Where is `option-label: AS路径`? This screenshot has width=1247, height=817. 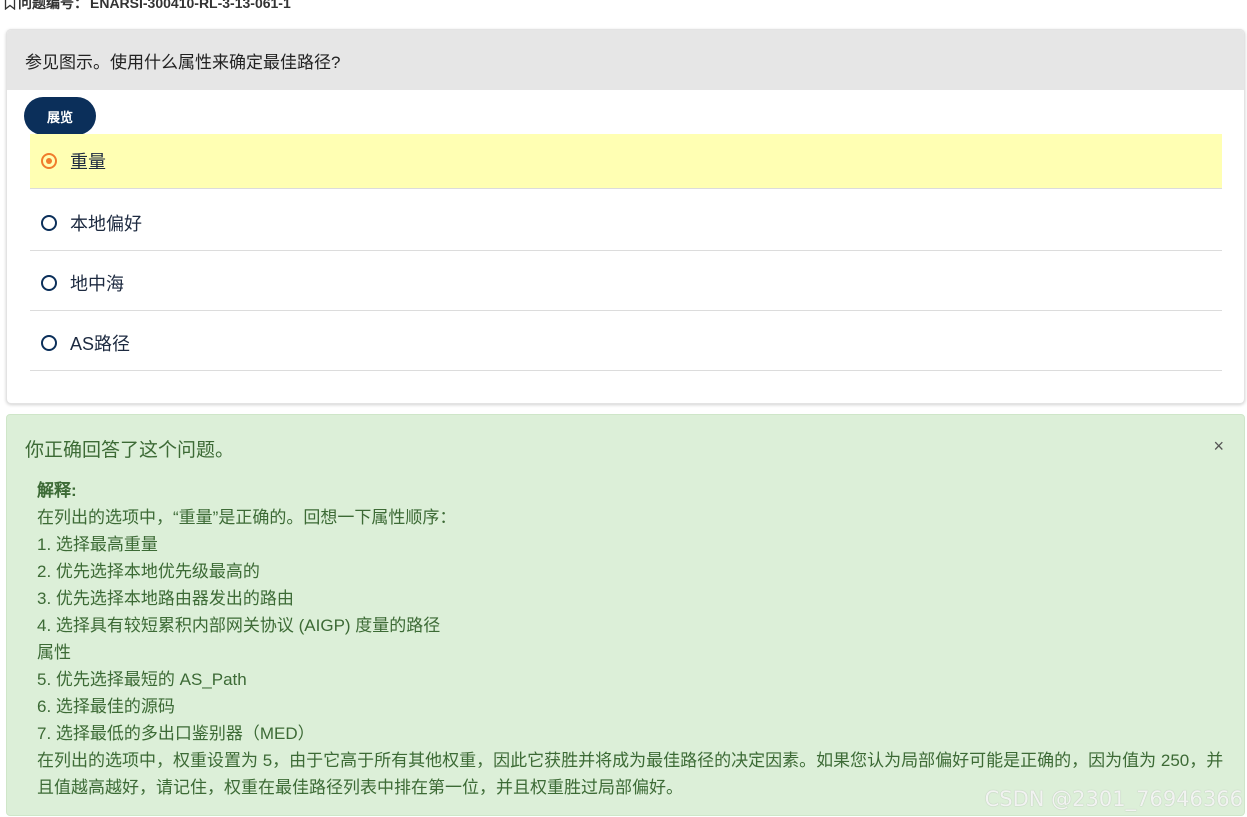
option-label: AS路径 is located at coordinates (100, 344).